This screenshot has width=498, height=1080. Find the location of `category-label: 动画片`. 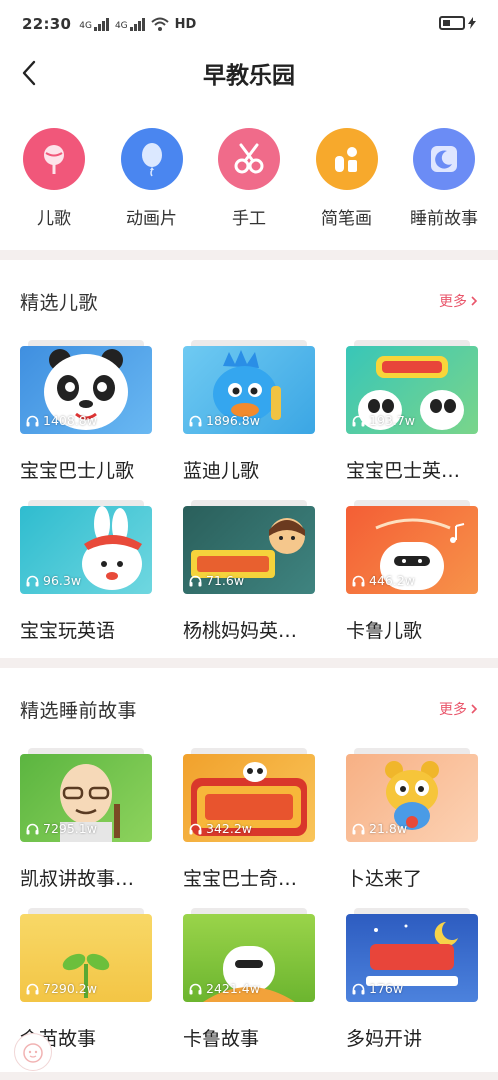

category-label: 动画片 is located at coordinates (151, 219).